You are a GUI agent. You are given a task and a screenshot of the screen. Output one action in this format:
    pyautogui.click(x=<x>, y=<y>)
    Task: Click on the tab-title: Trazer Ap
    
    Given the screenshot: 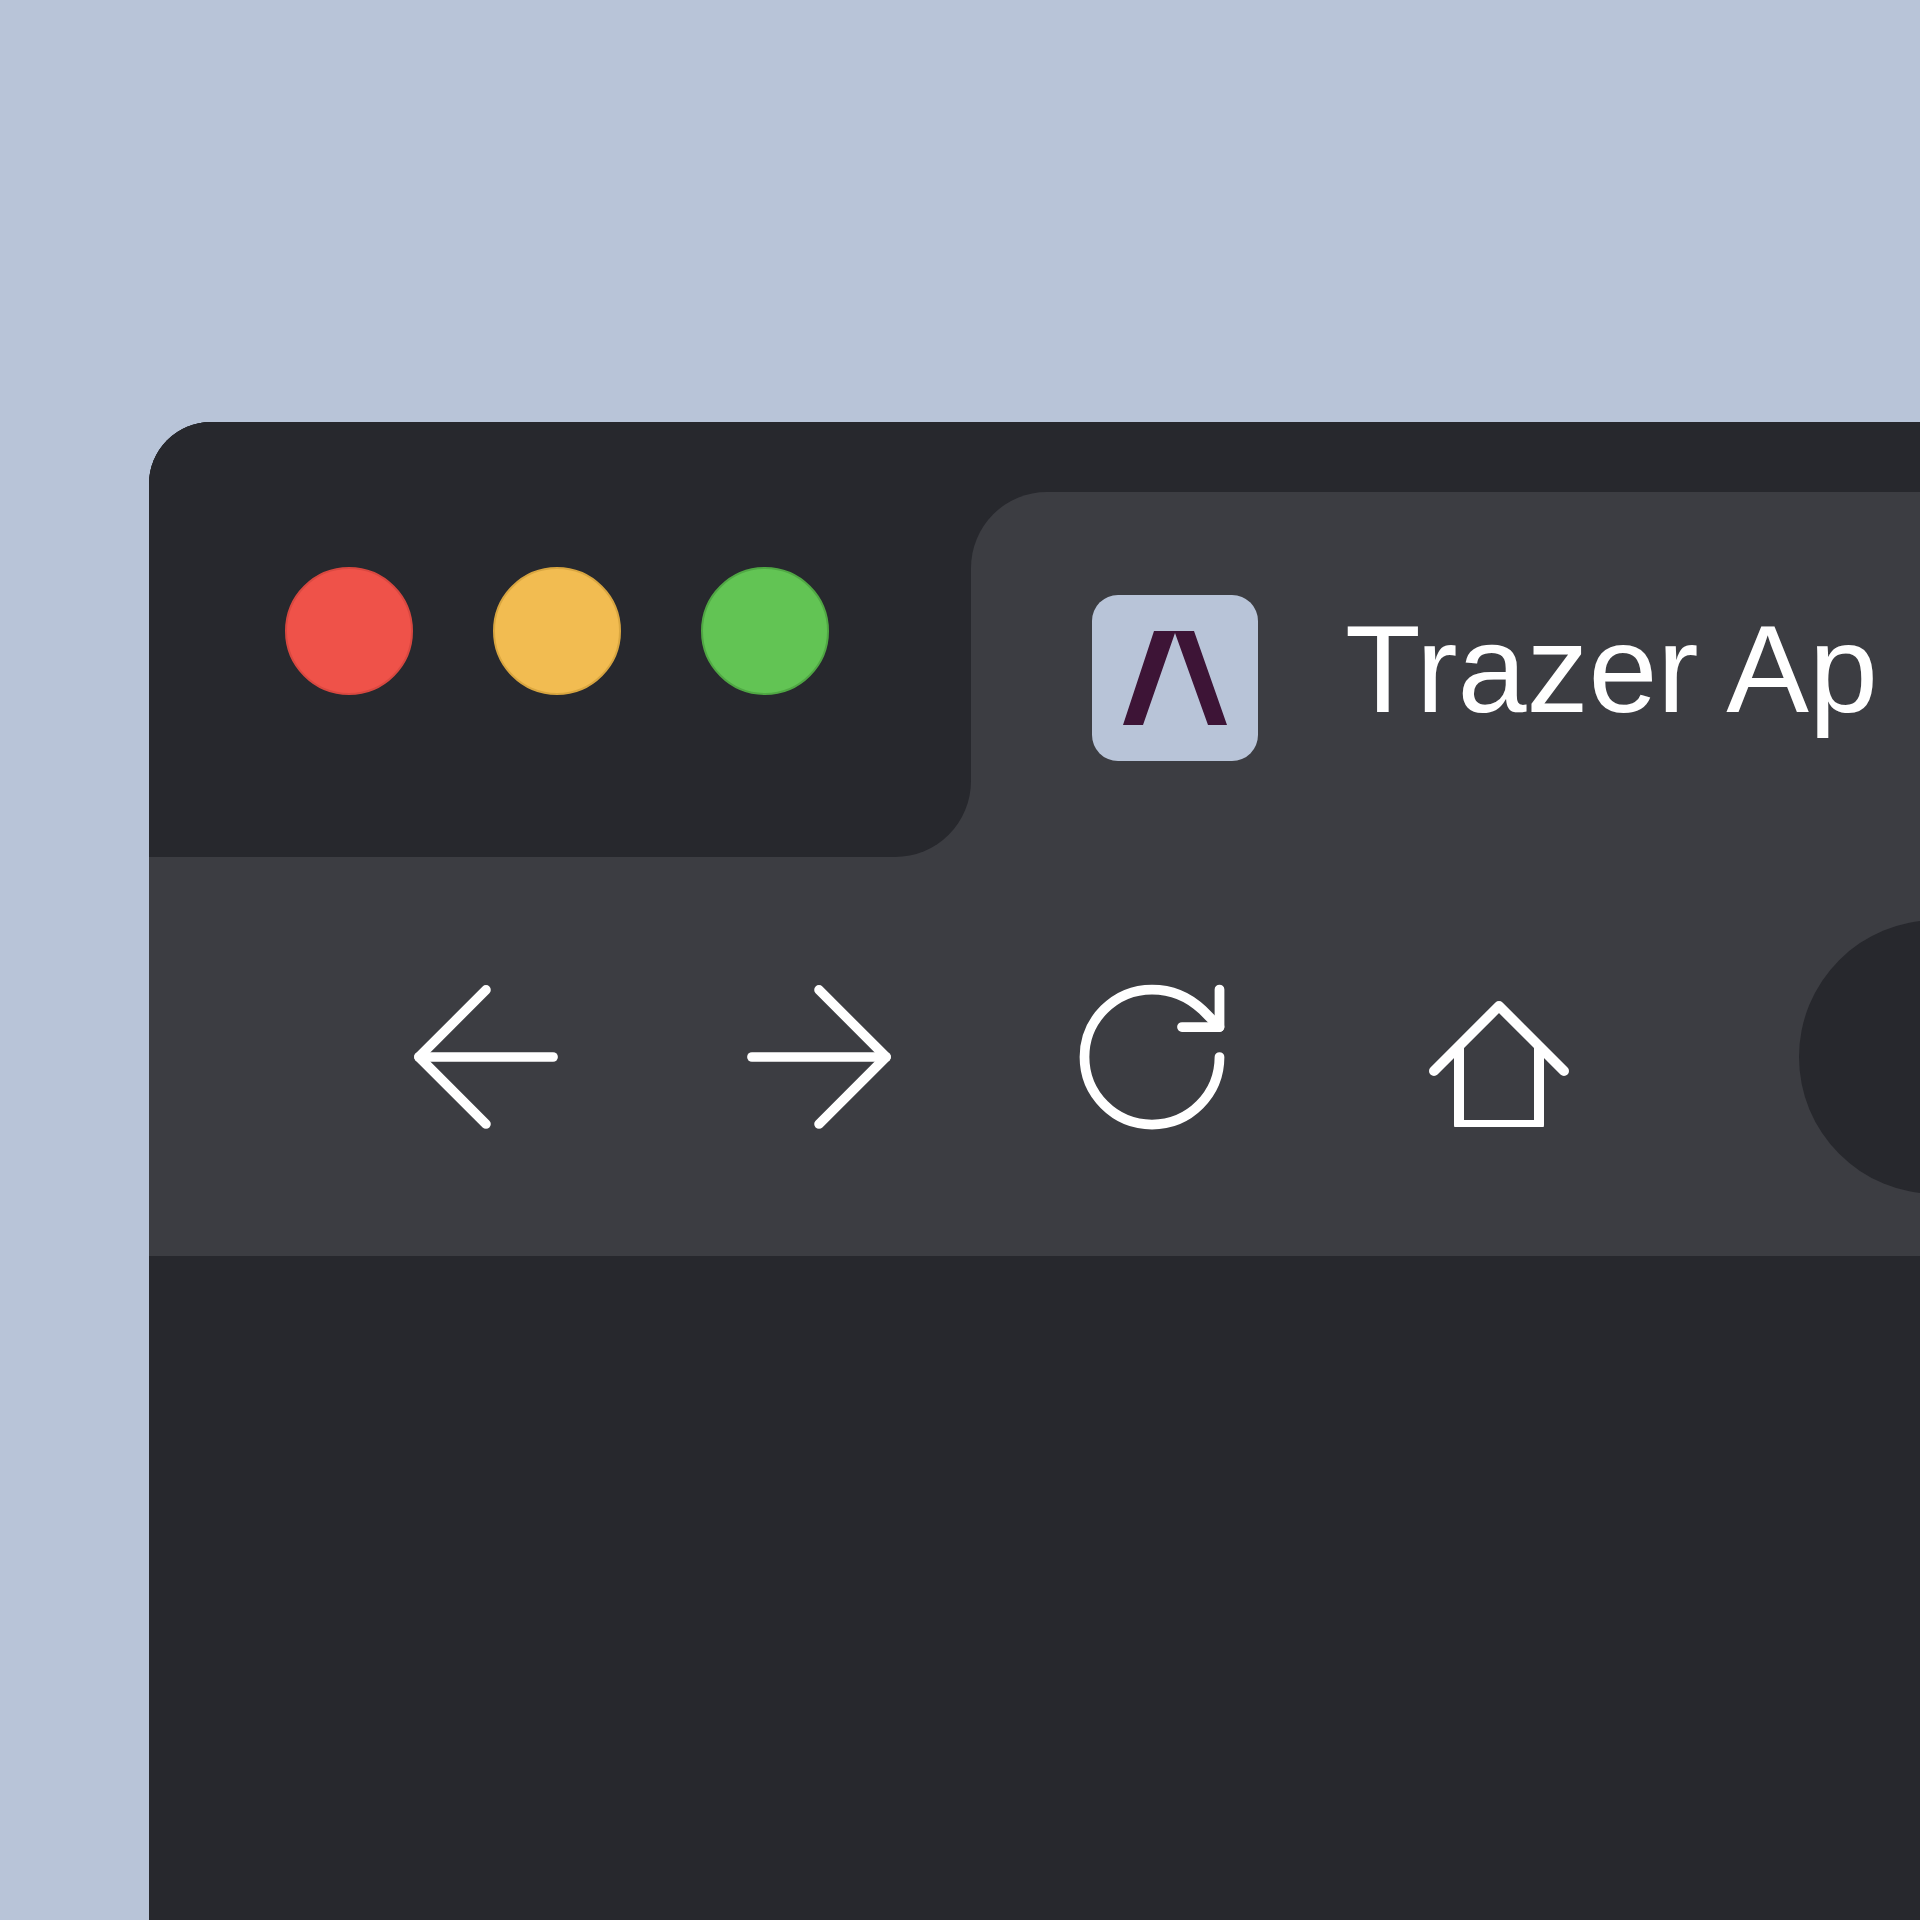 What is the action you would take?
    pyautogui.click(x=1611, y=669)
    